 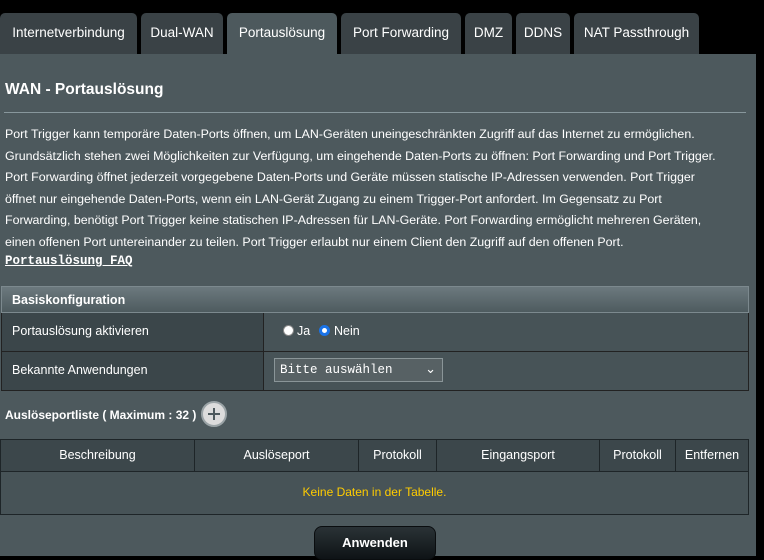 What do you see at coordinates (488, 33) in the screenshot?
I see `tab-dmz: DMZ` at bounding box center [488, 33].